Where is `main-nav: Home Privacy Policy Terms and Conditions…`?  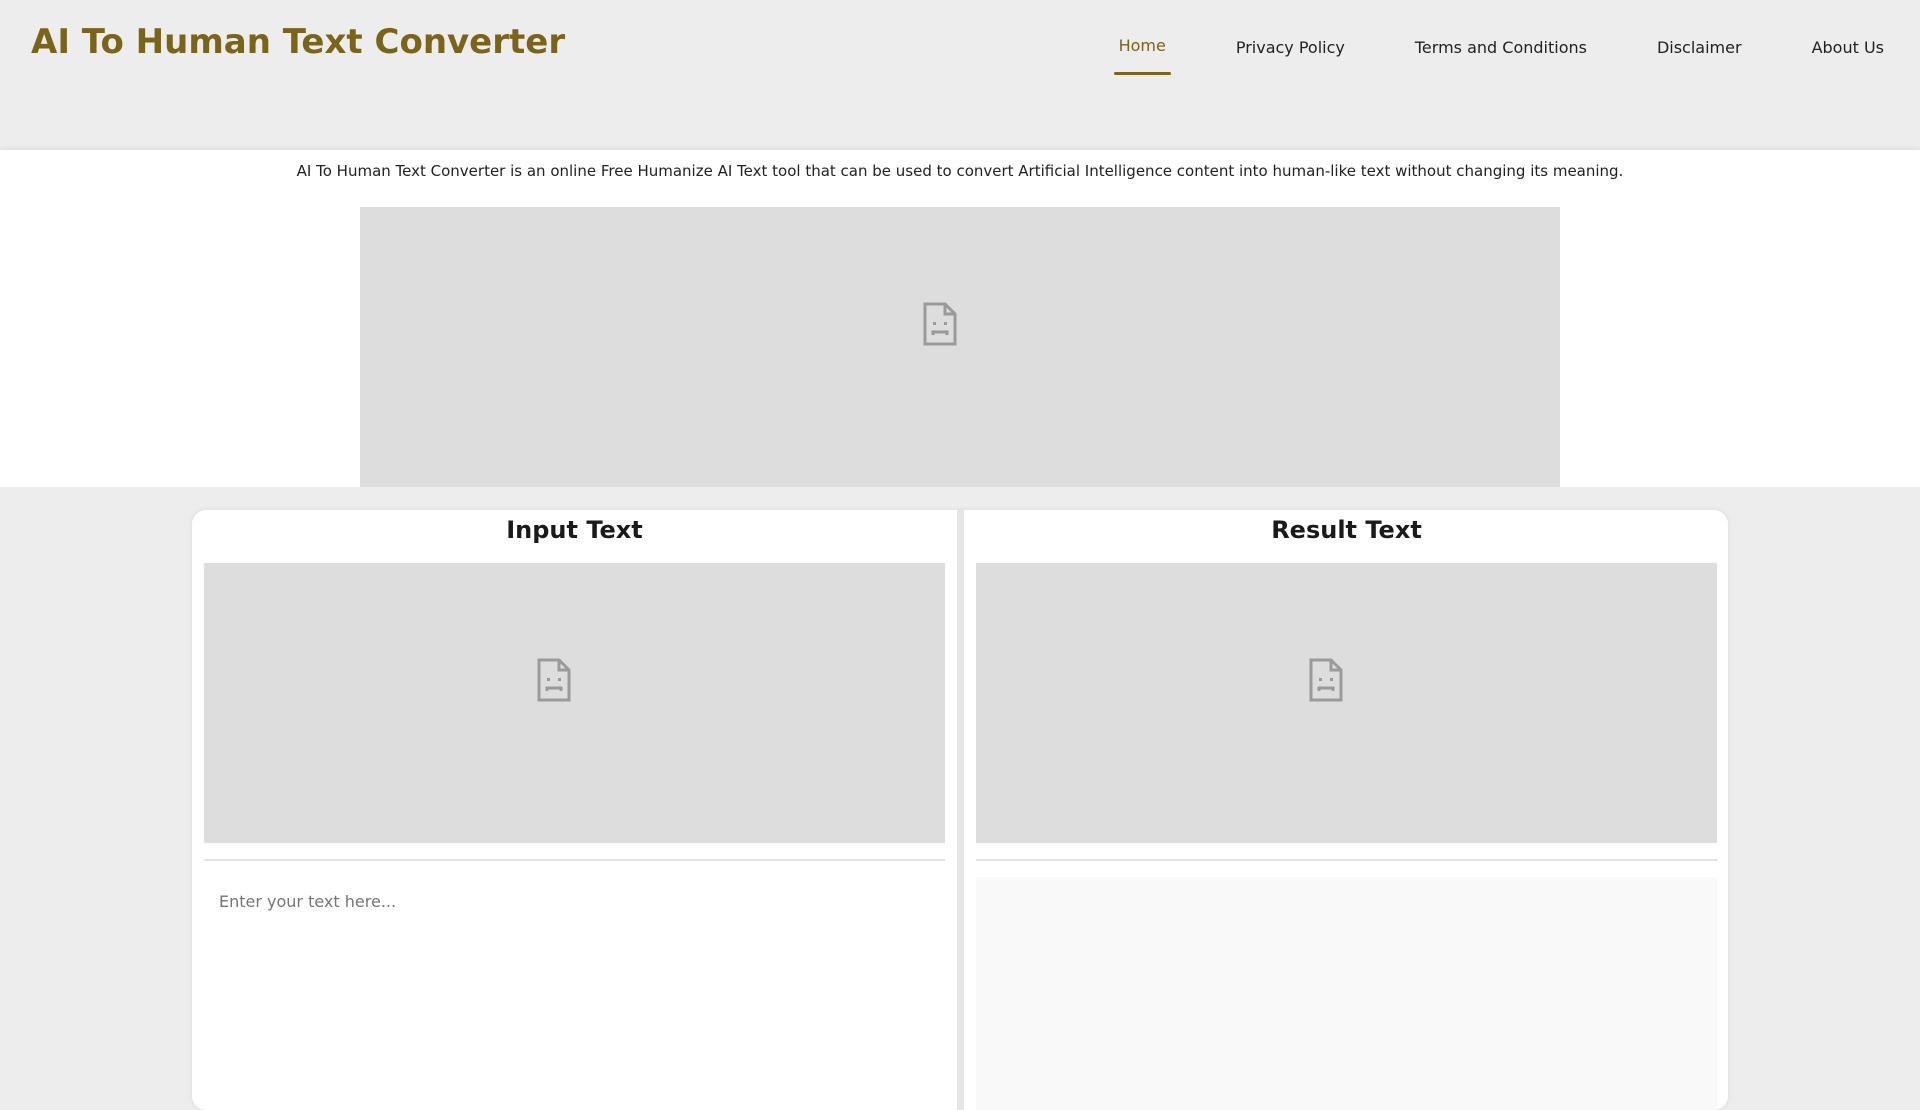 main-nav: Home Privacy Policy Terms and Conditions… is located at coordinates (1466, 56).